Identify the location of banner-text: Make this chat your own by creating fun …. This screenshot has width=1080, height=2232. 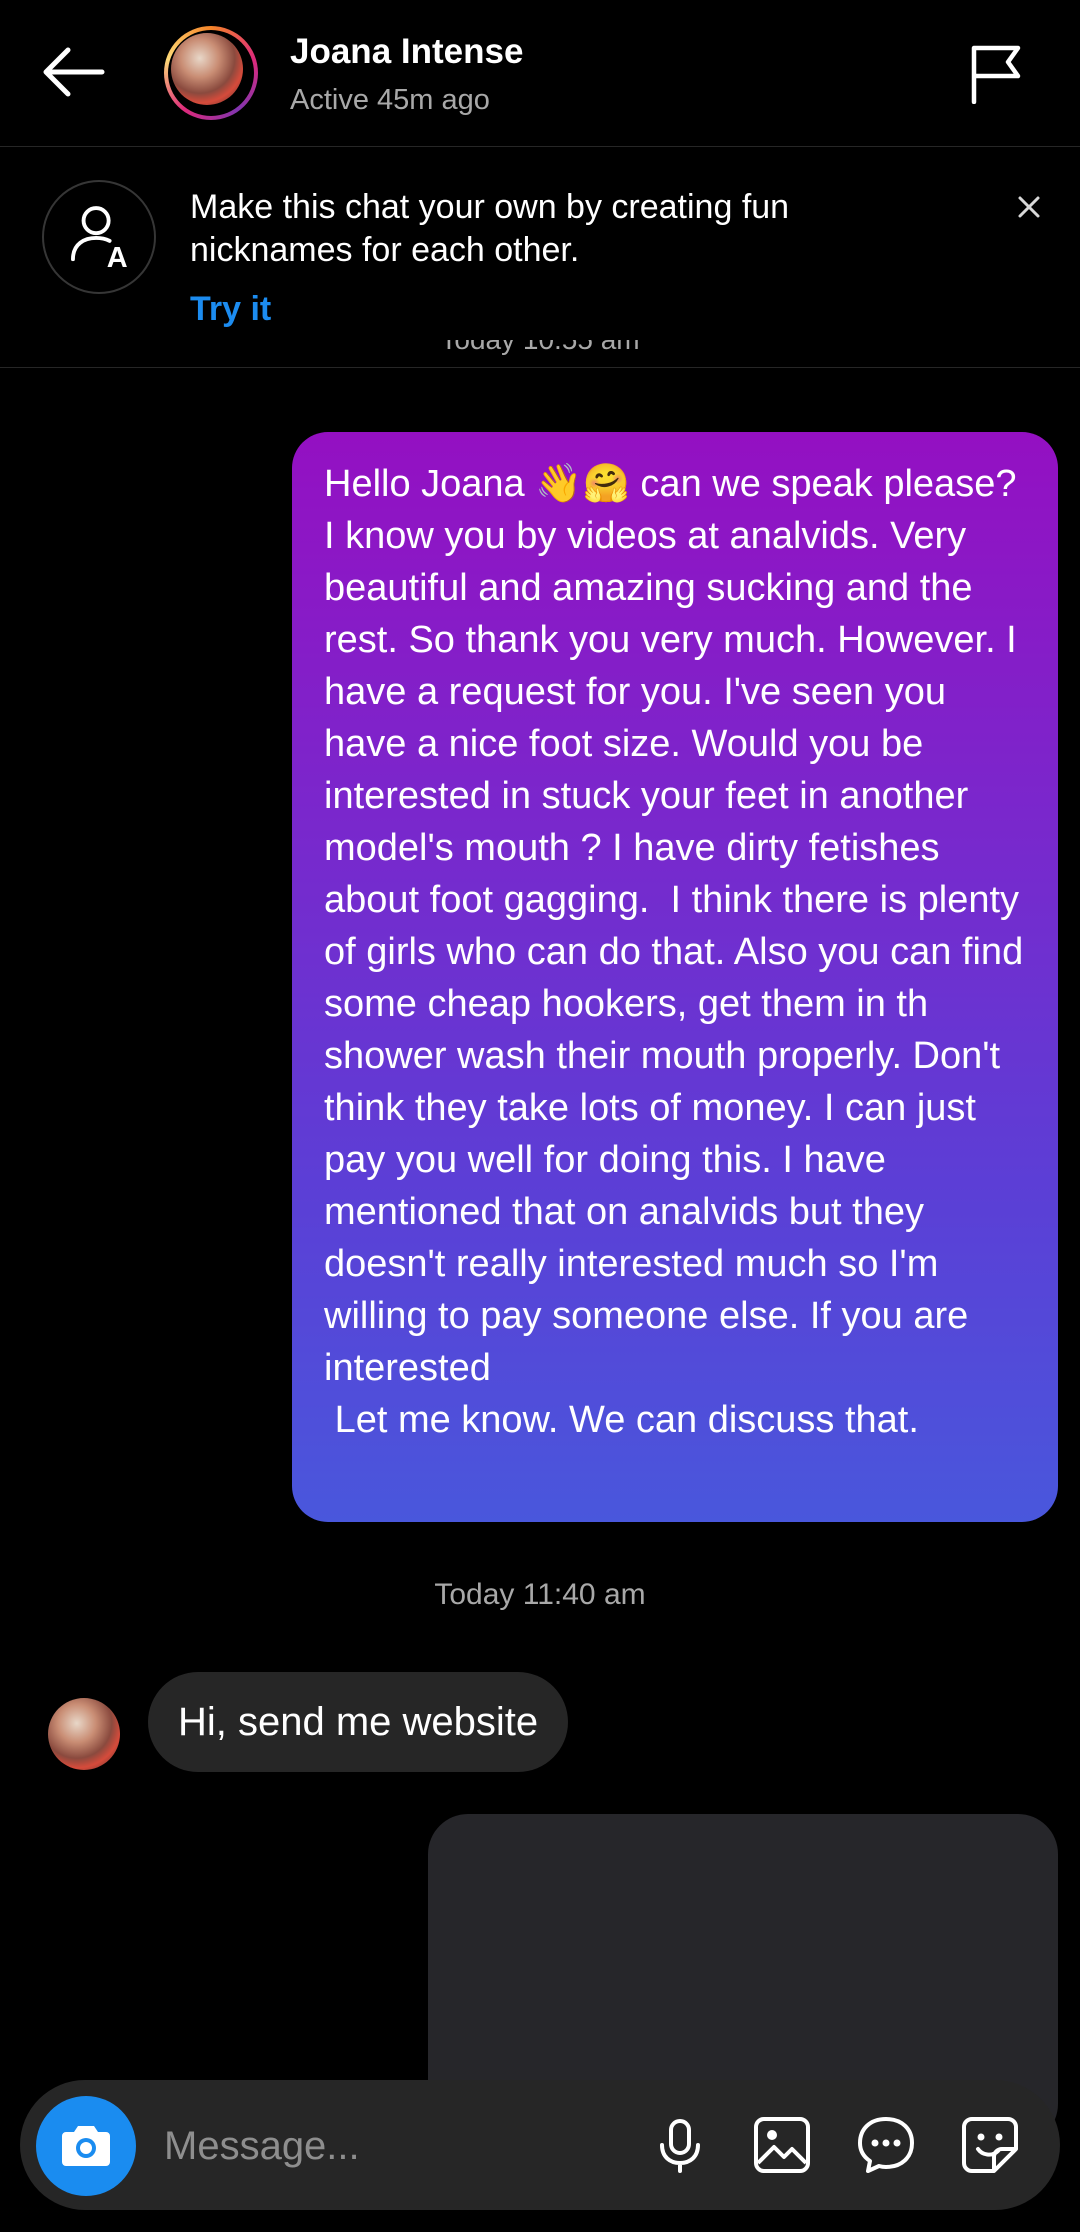
(490, 228).